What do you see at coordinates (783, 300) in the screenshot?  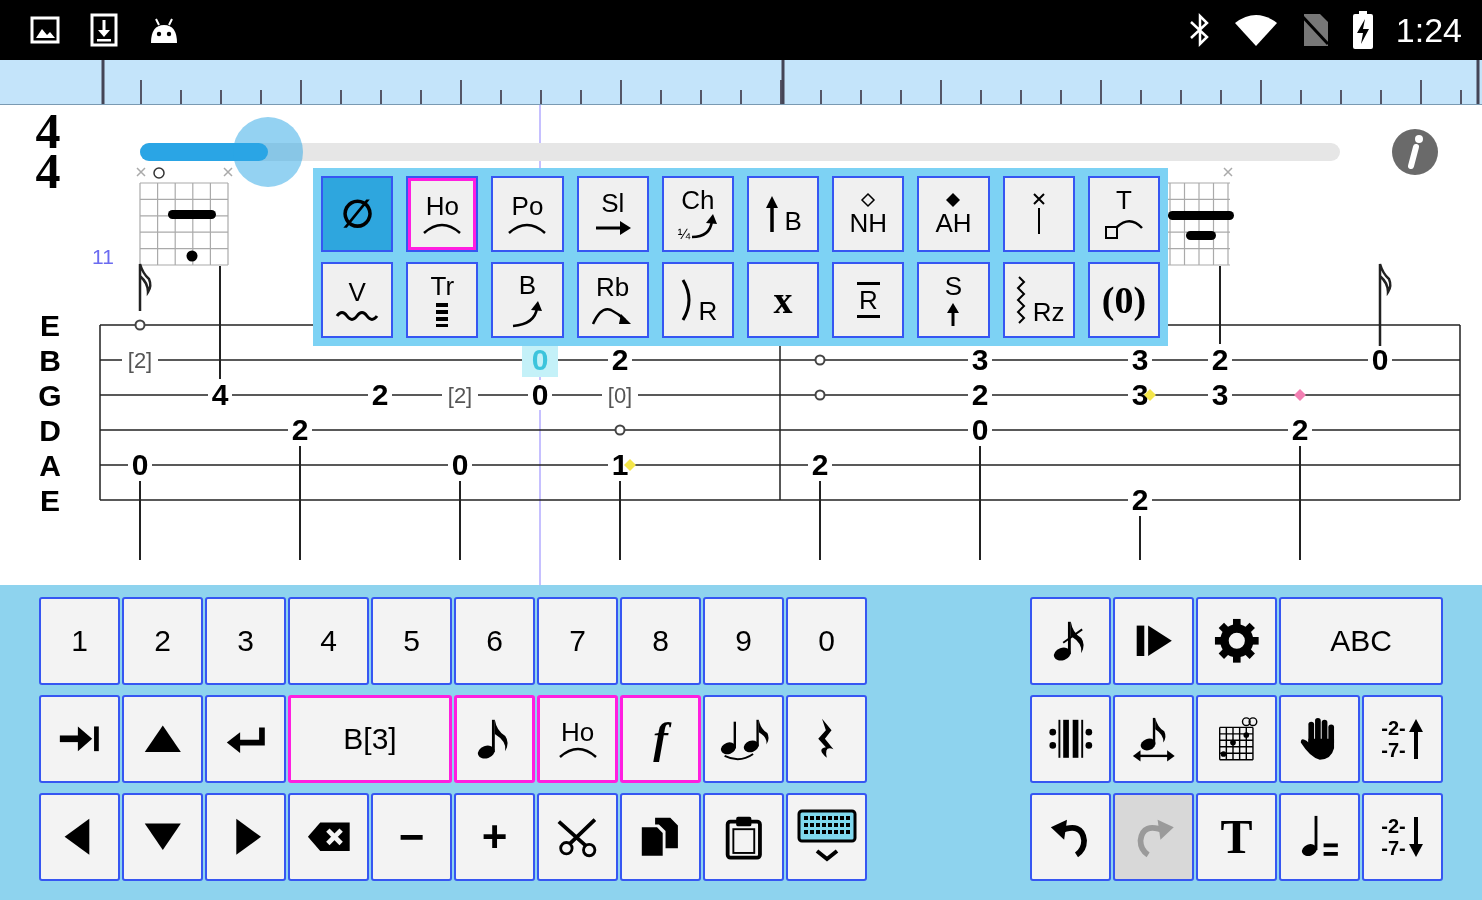 I see `articulation-button: x` at bounding box center [783, 300].